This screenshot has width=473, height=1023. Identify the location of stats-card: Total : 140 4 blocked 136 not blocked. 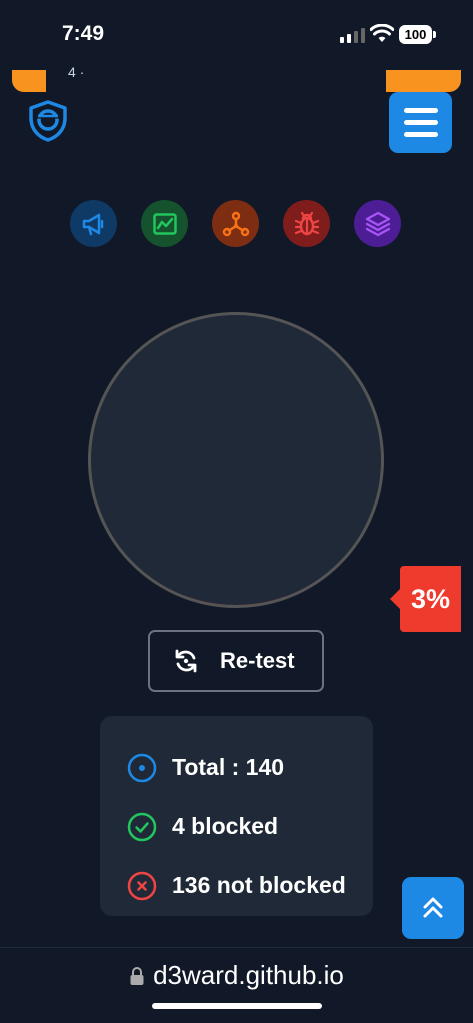
(236, 816).